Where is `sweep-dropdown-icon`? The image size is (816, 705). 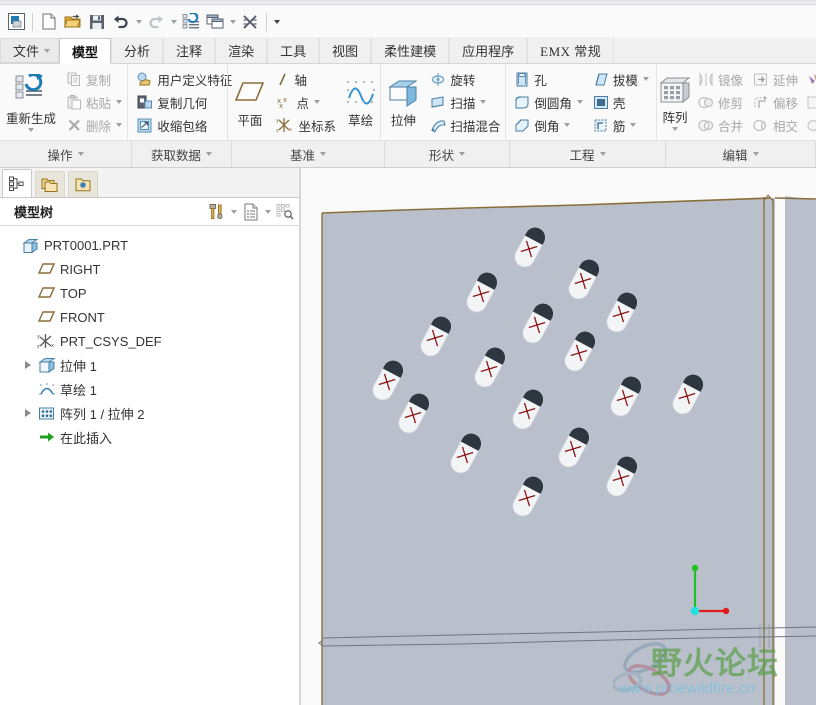
sweep-dropdown-icon is located at coordinates (483, 102).